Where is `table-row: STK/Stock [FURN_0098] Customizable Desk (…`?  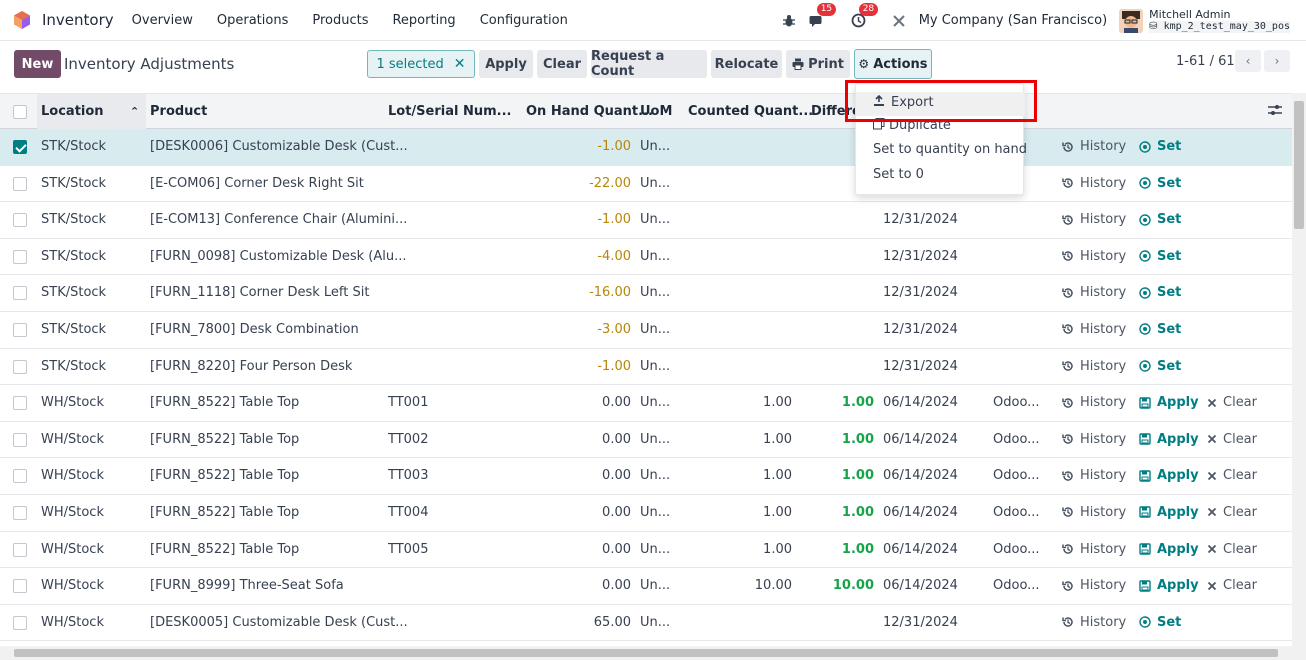
table-row: STK/Stock [FURN_0098] Customizable Desk (… is located at coordinates (646, 257).